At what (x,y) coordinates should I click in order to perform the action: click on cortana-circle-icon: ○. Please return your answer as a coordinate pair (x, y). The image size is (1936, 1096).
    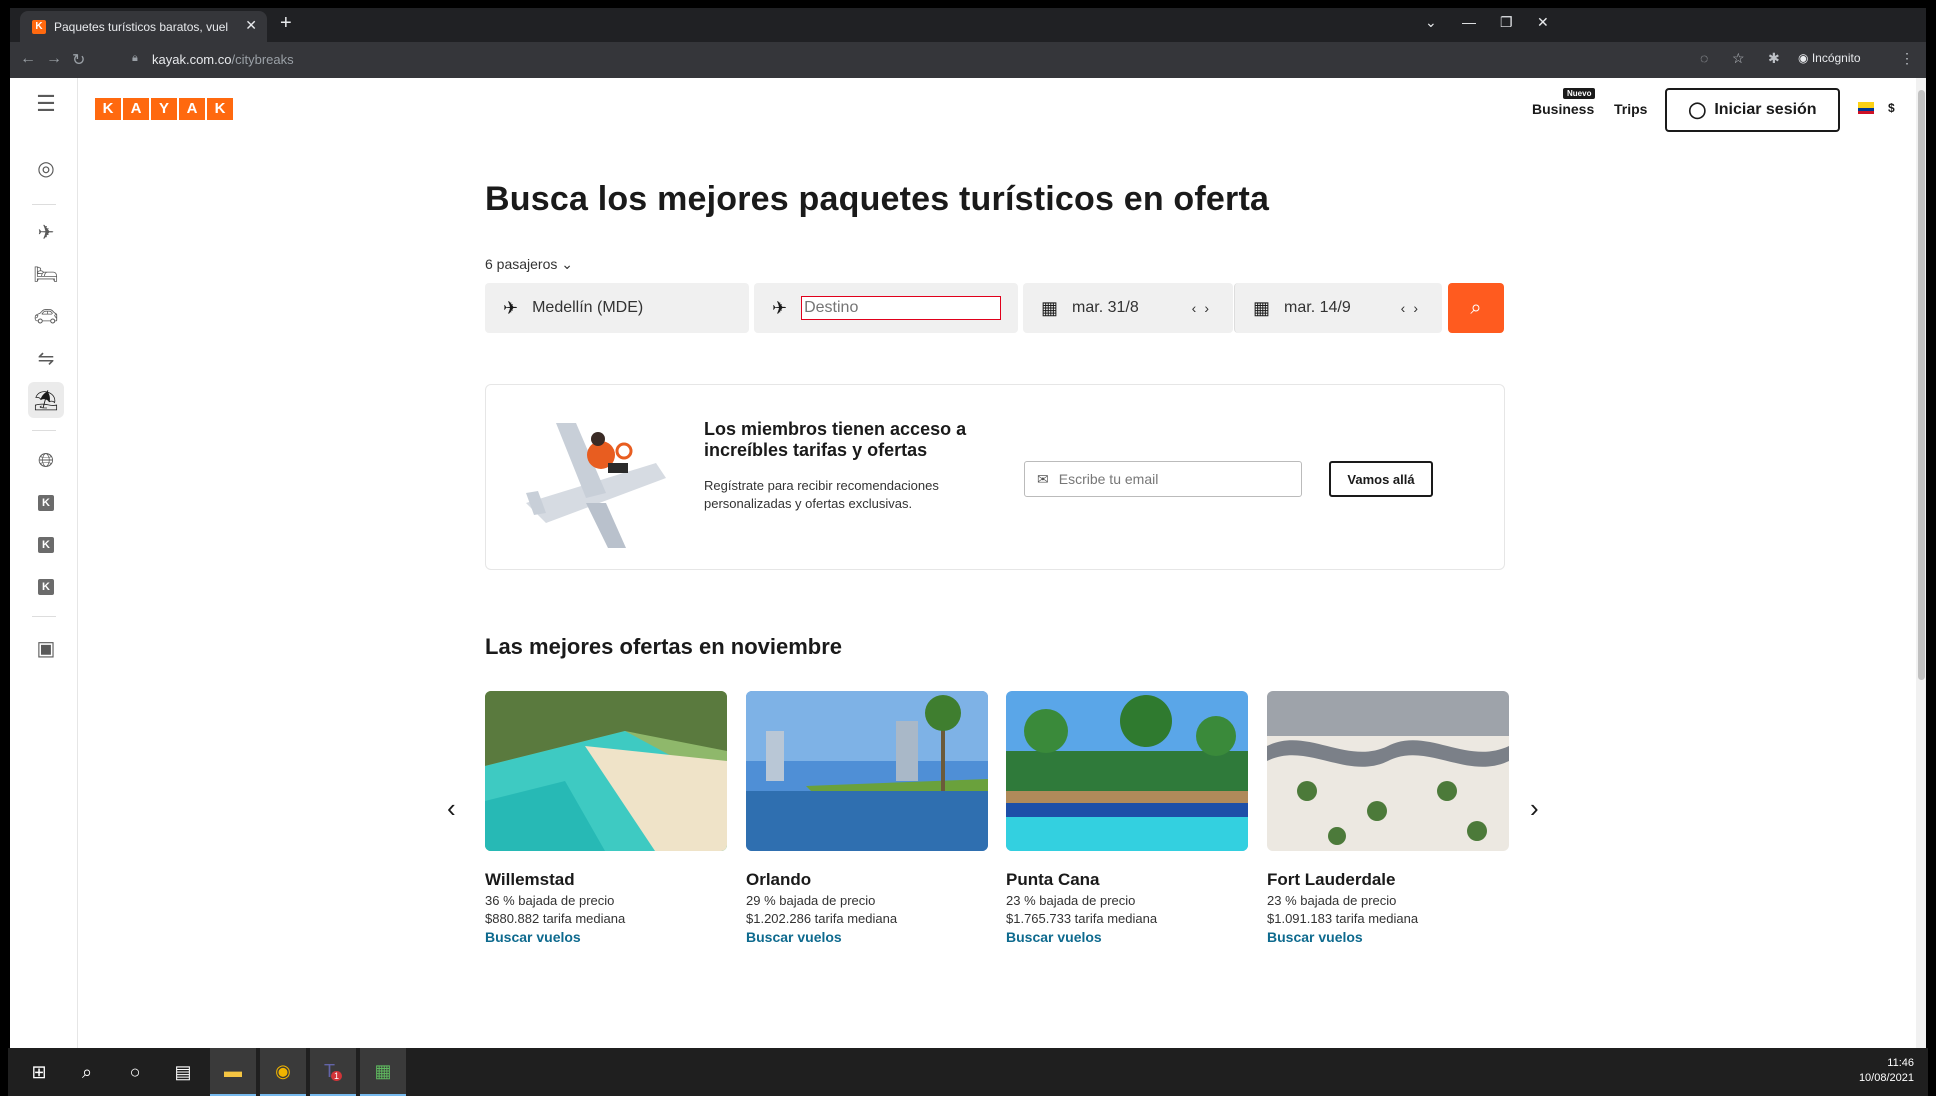
    Looking at the image, I should click on (135, 1072).